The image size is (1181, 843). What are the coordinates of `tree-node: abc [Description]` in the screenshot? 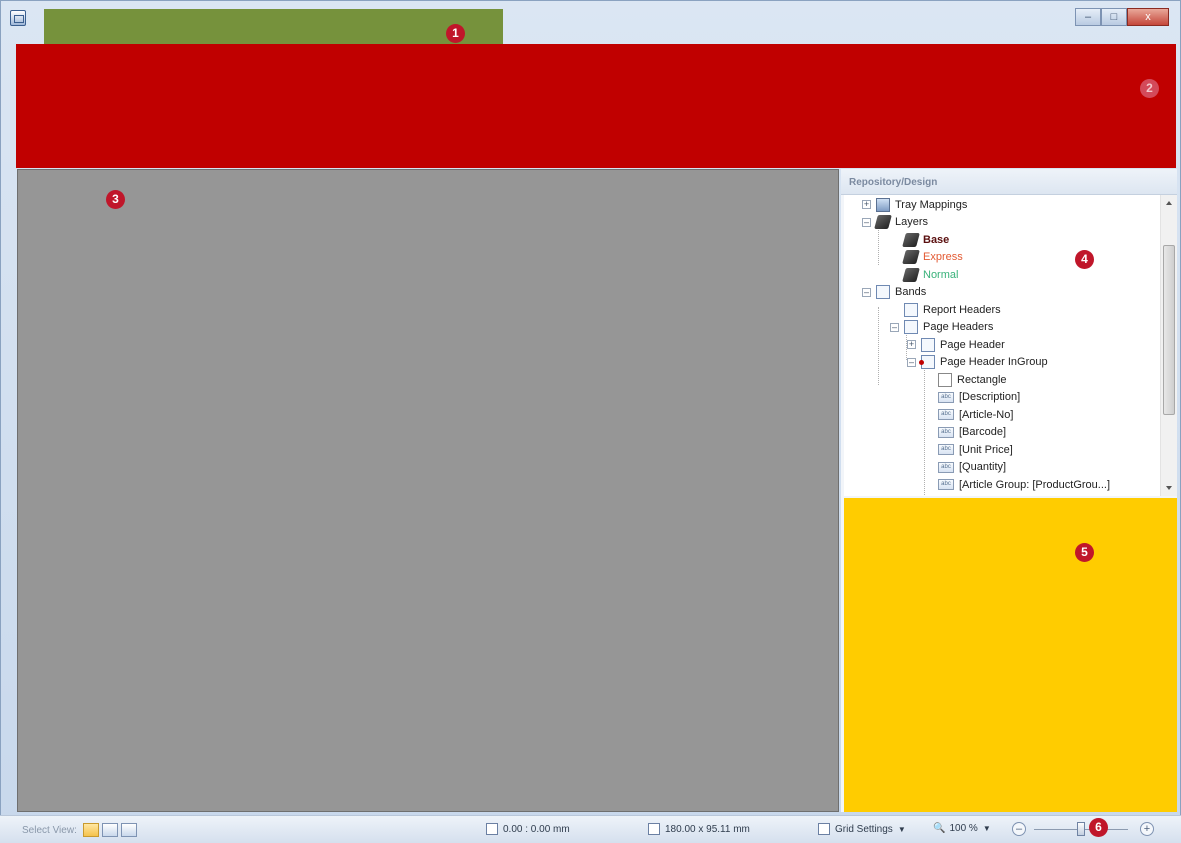 It's located at (972, 397).